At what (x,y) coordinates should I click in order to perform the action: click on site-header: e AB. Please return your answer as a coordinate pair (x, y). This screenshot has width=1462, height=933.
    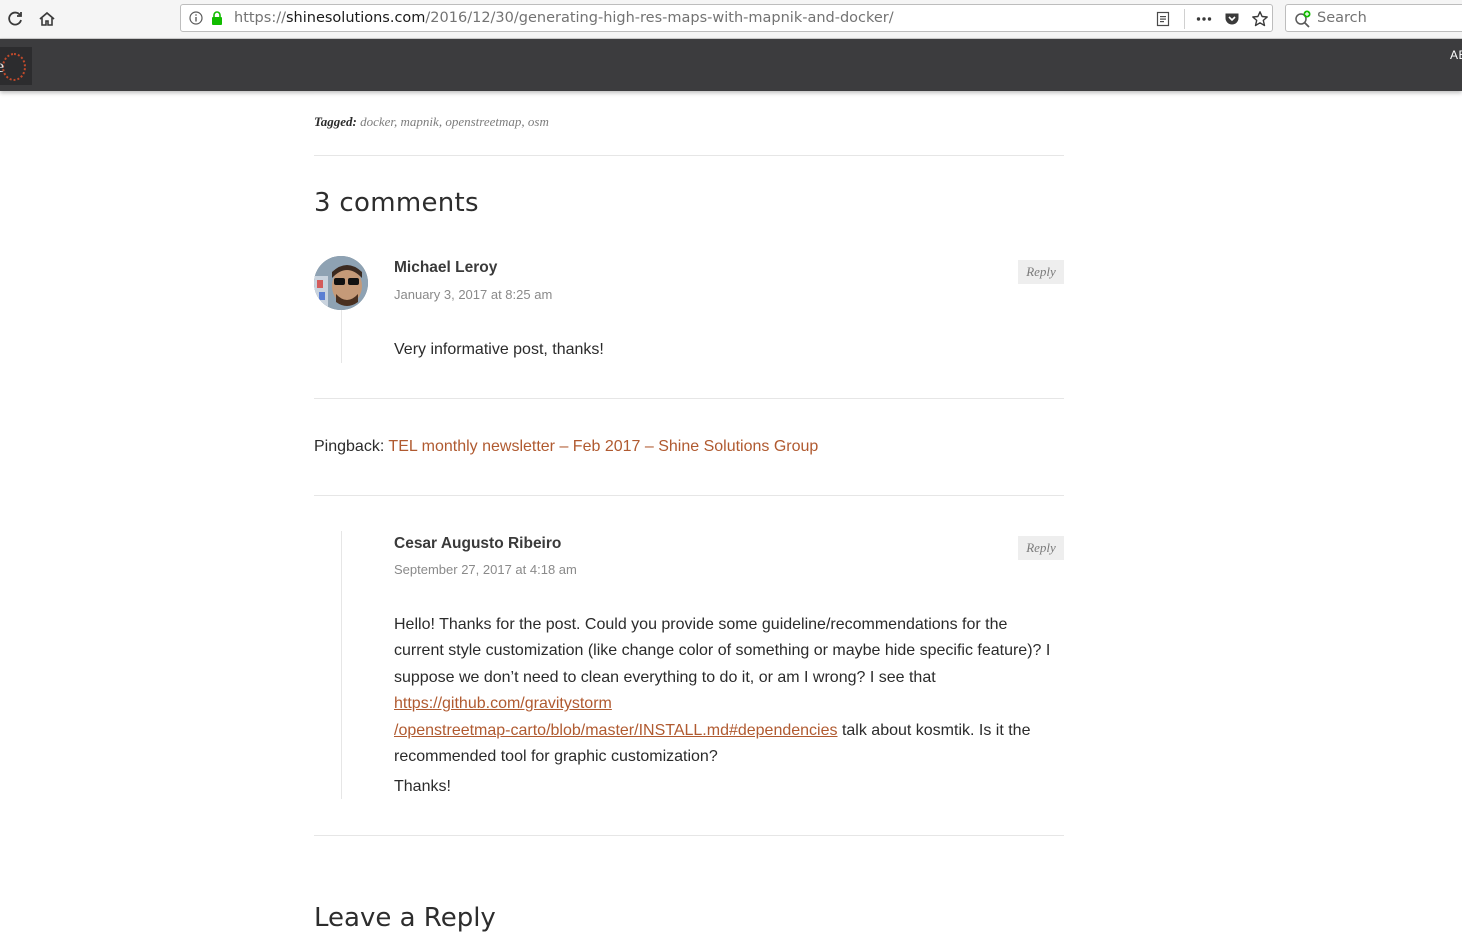
    Looking at the image, I should click on (731, 65).